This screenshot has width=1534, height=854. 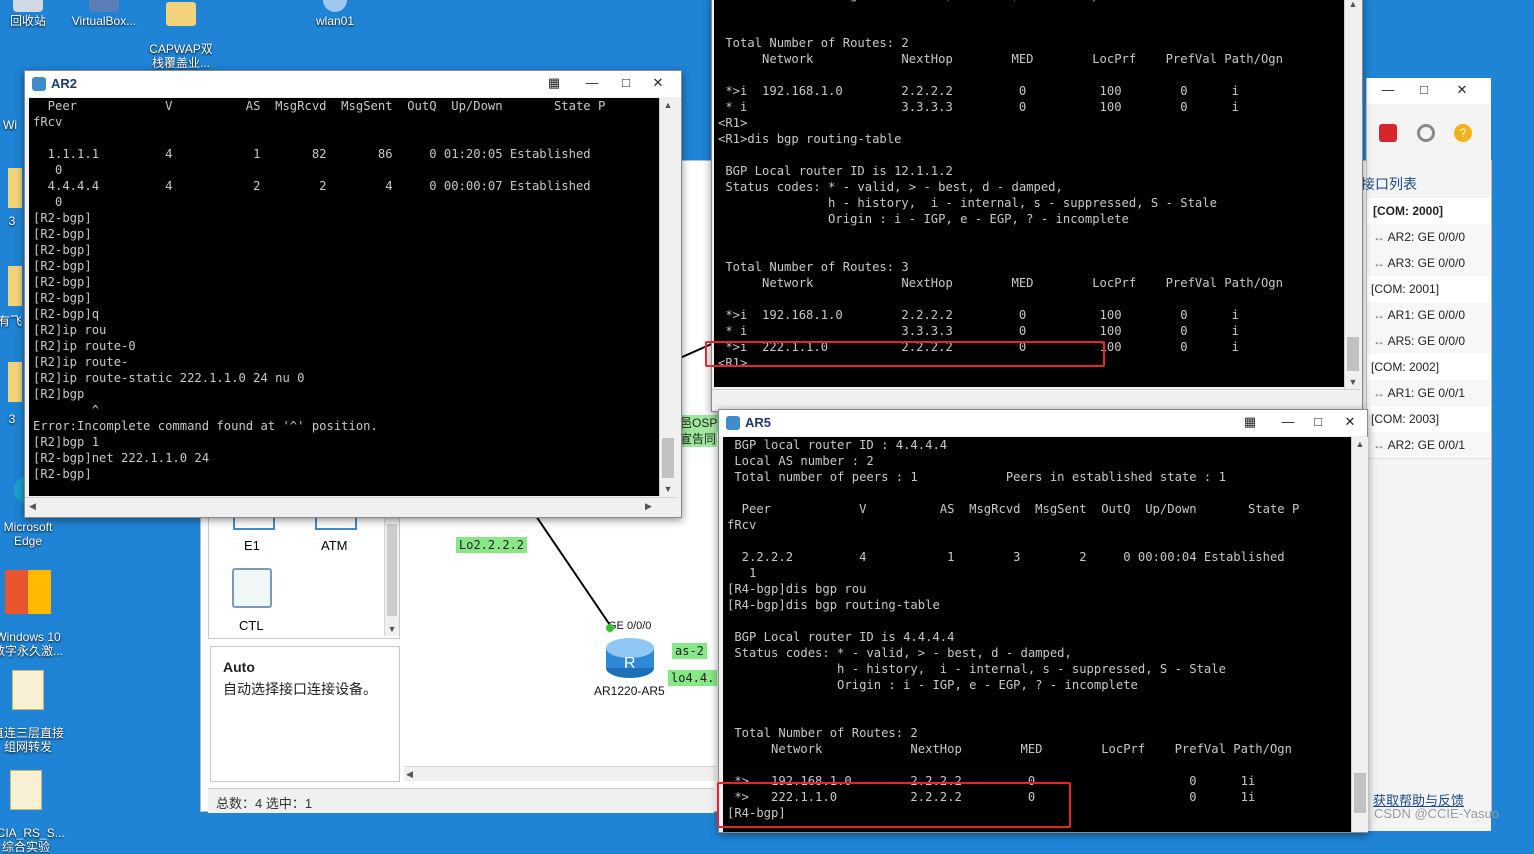 I want to click on router-icon: R, so click(x=630, y=657).